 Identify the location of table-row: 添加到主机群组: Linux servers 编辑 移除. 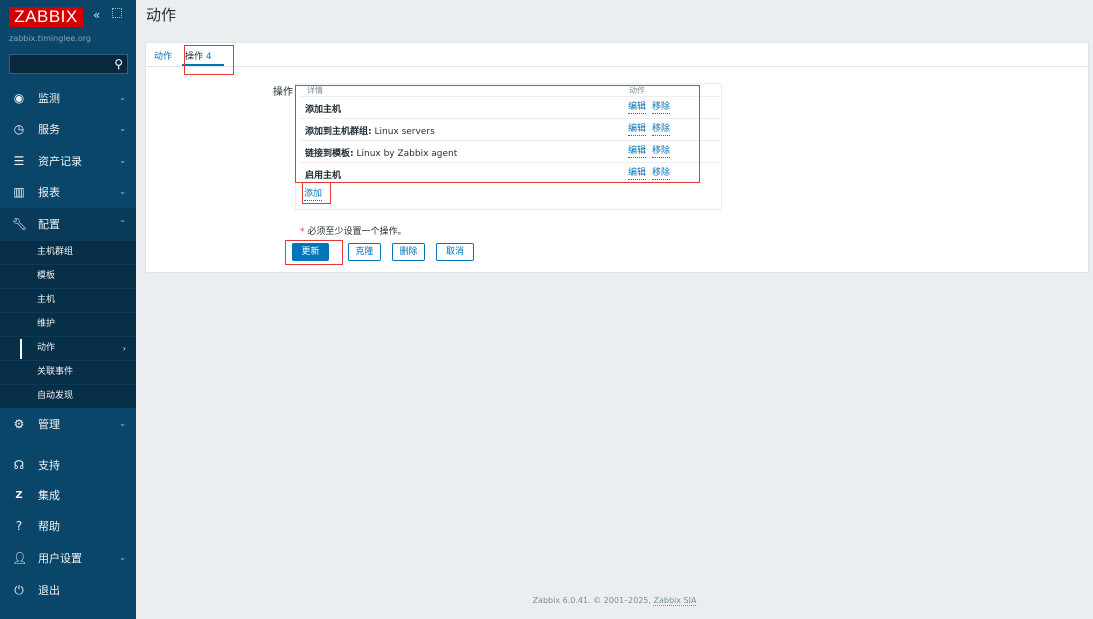
(510, 128).